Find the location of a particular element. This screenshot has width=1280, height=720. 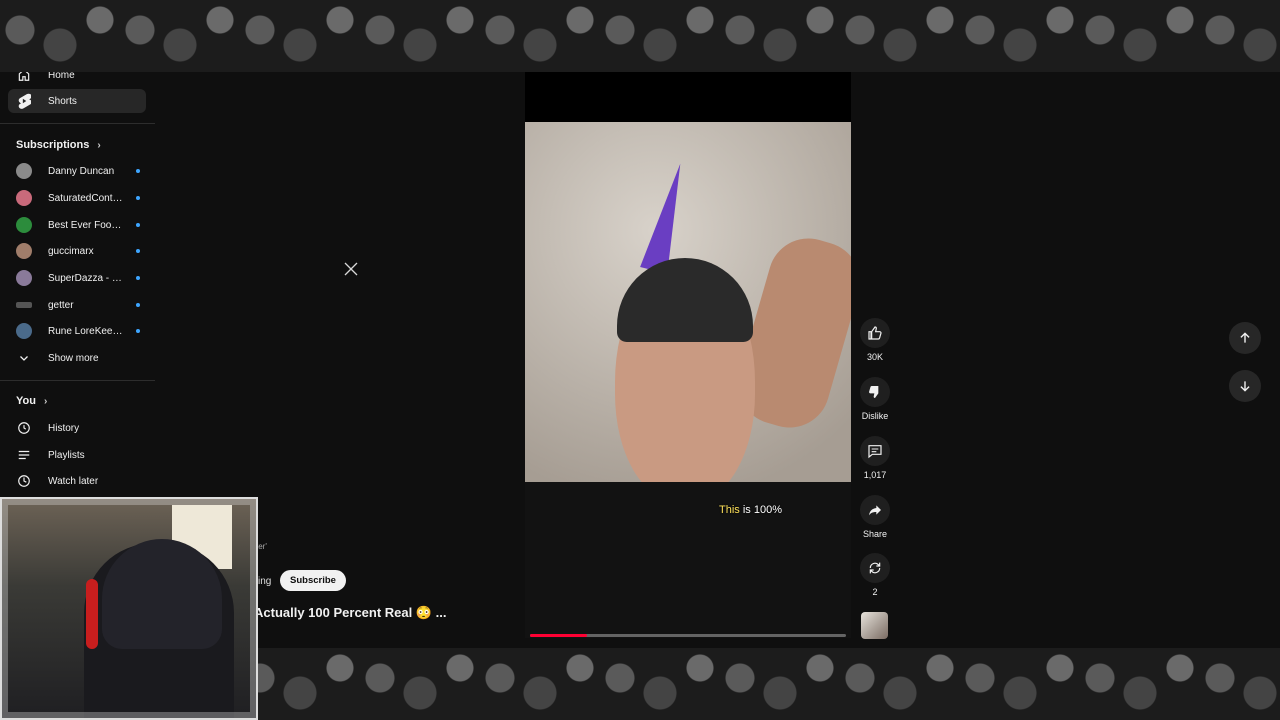

video-progress-fill is located at coordinates (558, 635).